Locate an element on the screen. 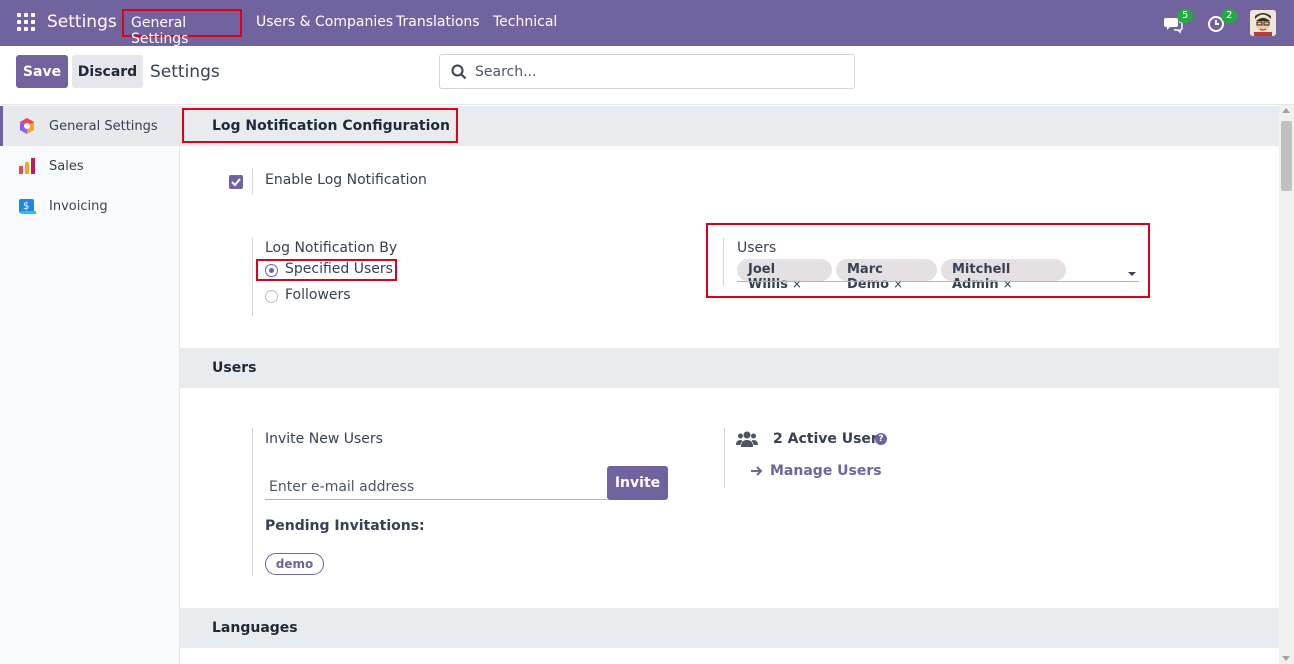 The height and width of the screenshot is (664, 1294). users-group-icon is located at coordinates (747, 439).